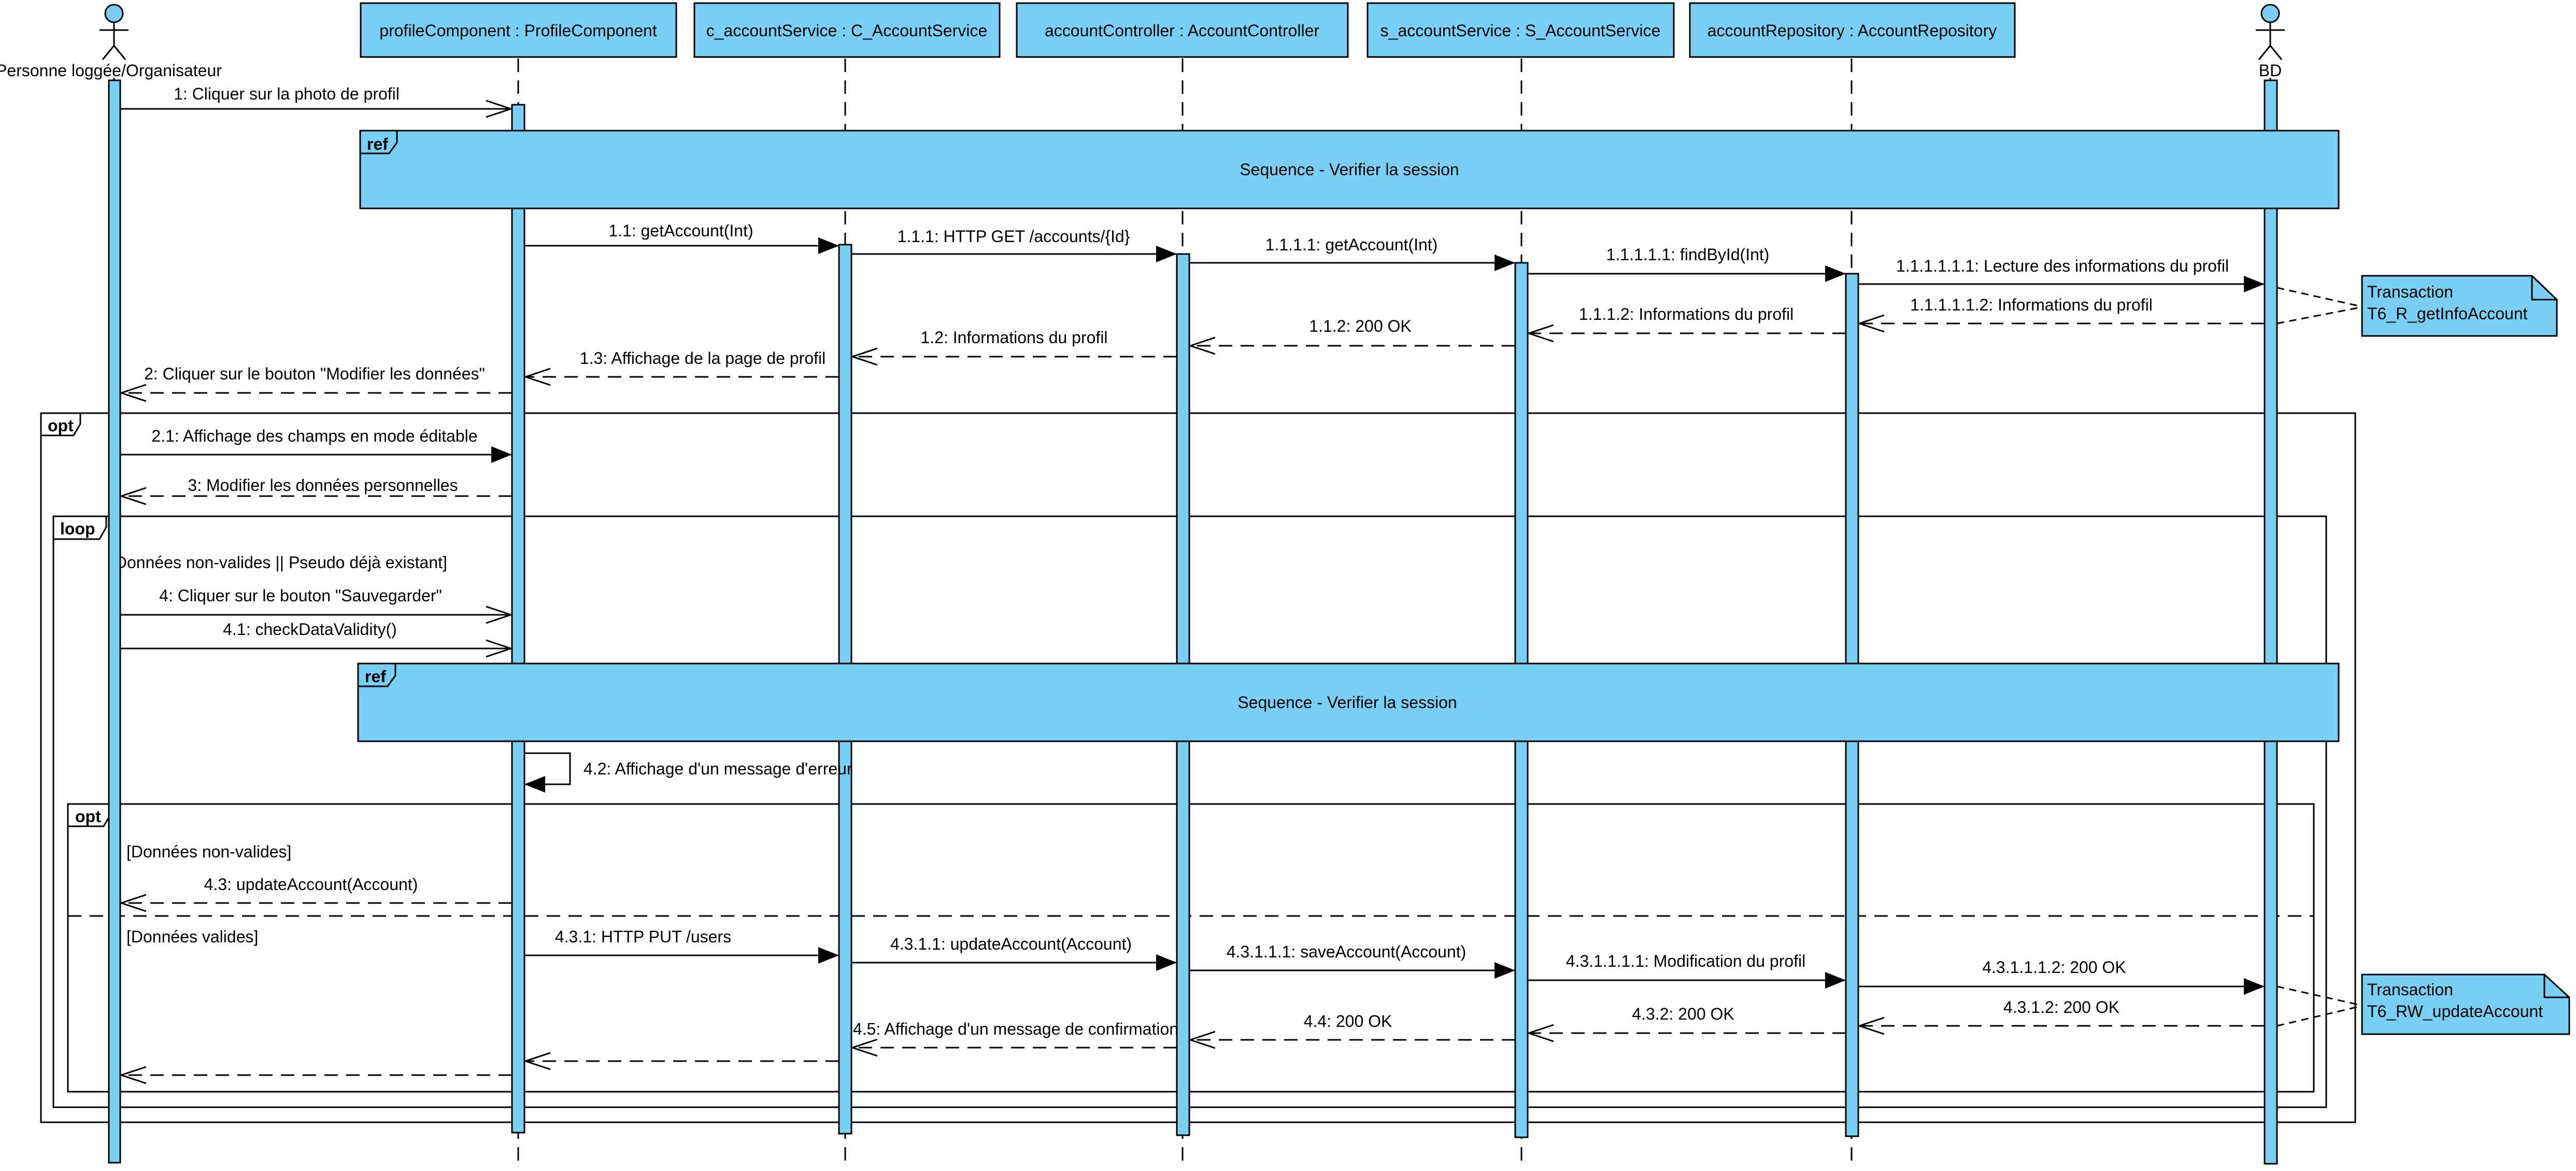 The image size is (2576, 1171). Describe the element at coordinates (518, 30) in the screenshot. I see `lifeline-head-profile-label: profileComponent : ProfileComponent` at that location.